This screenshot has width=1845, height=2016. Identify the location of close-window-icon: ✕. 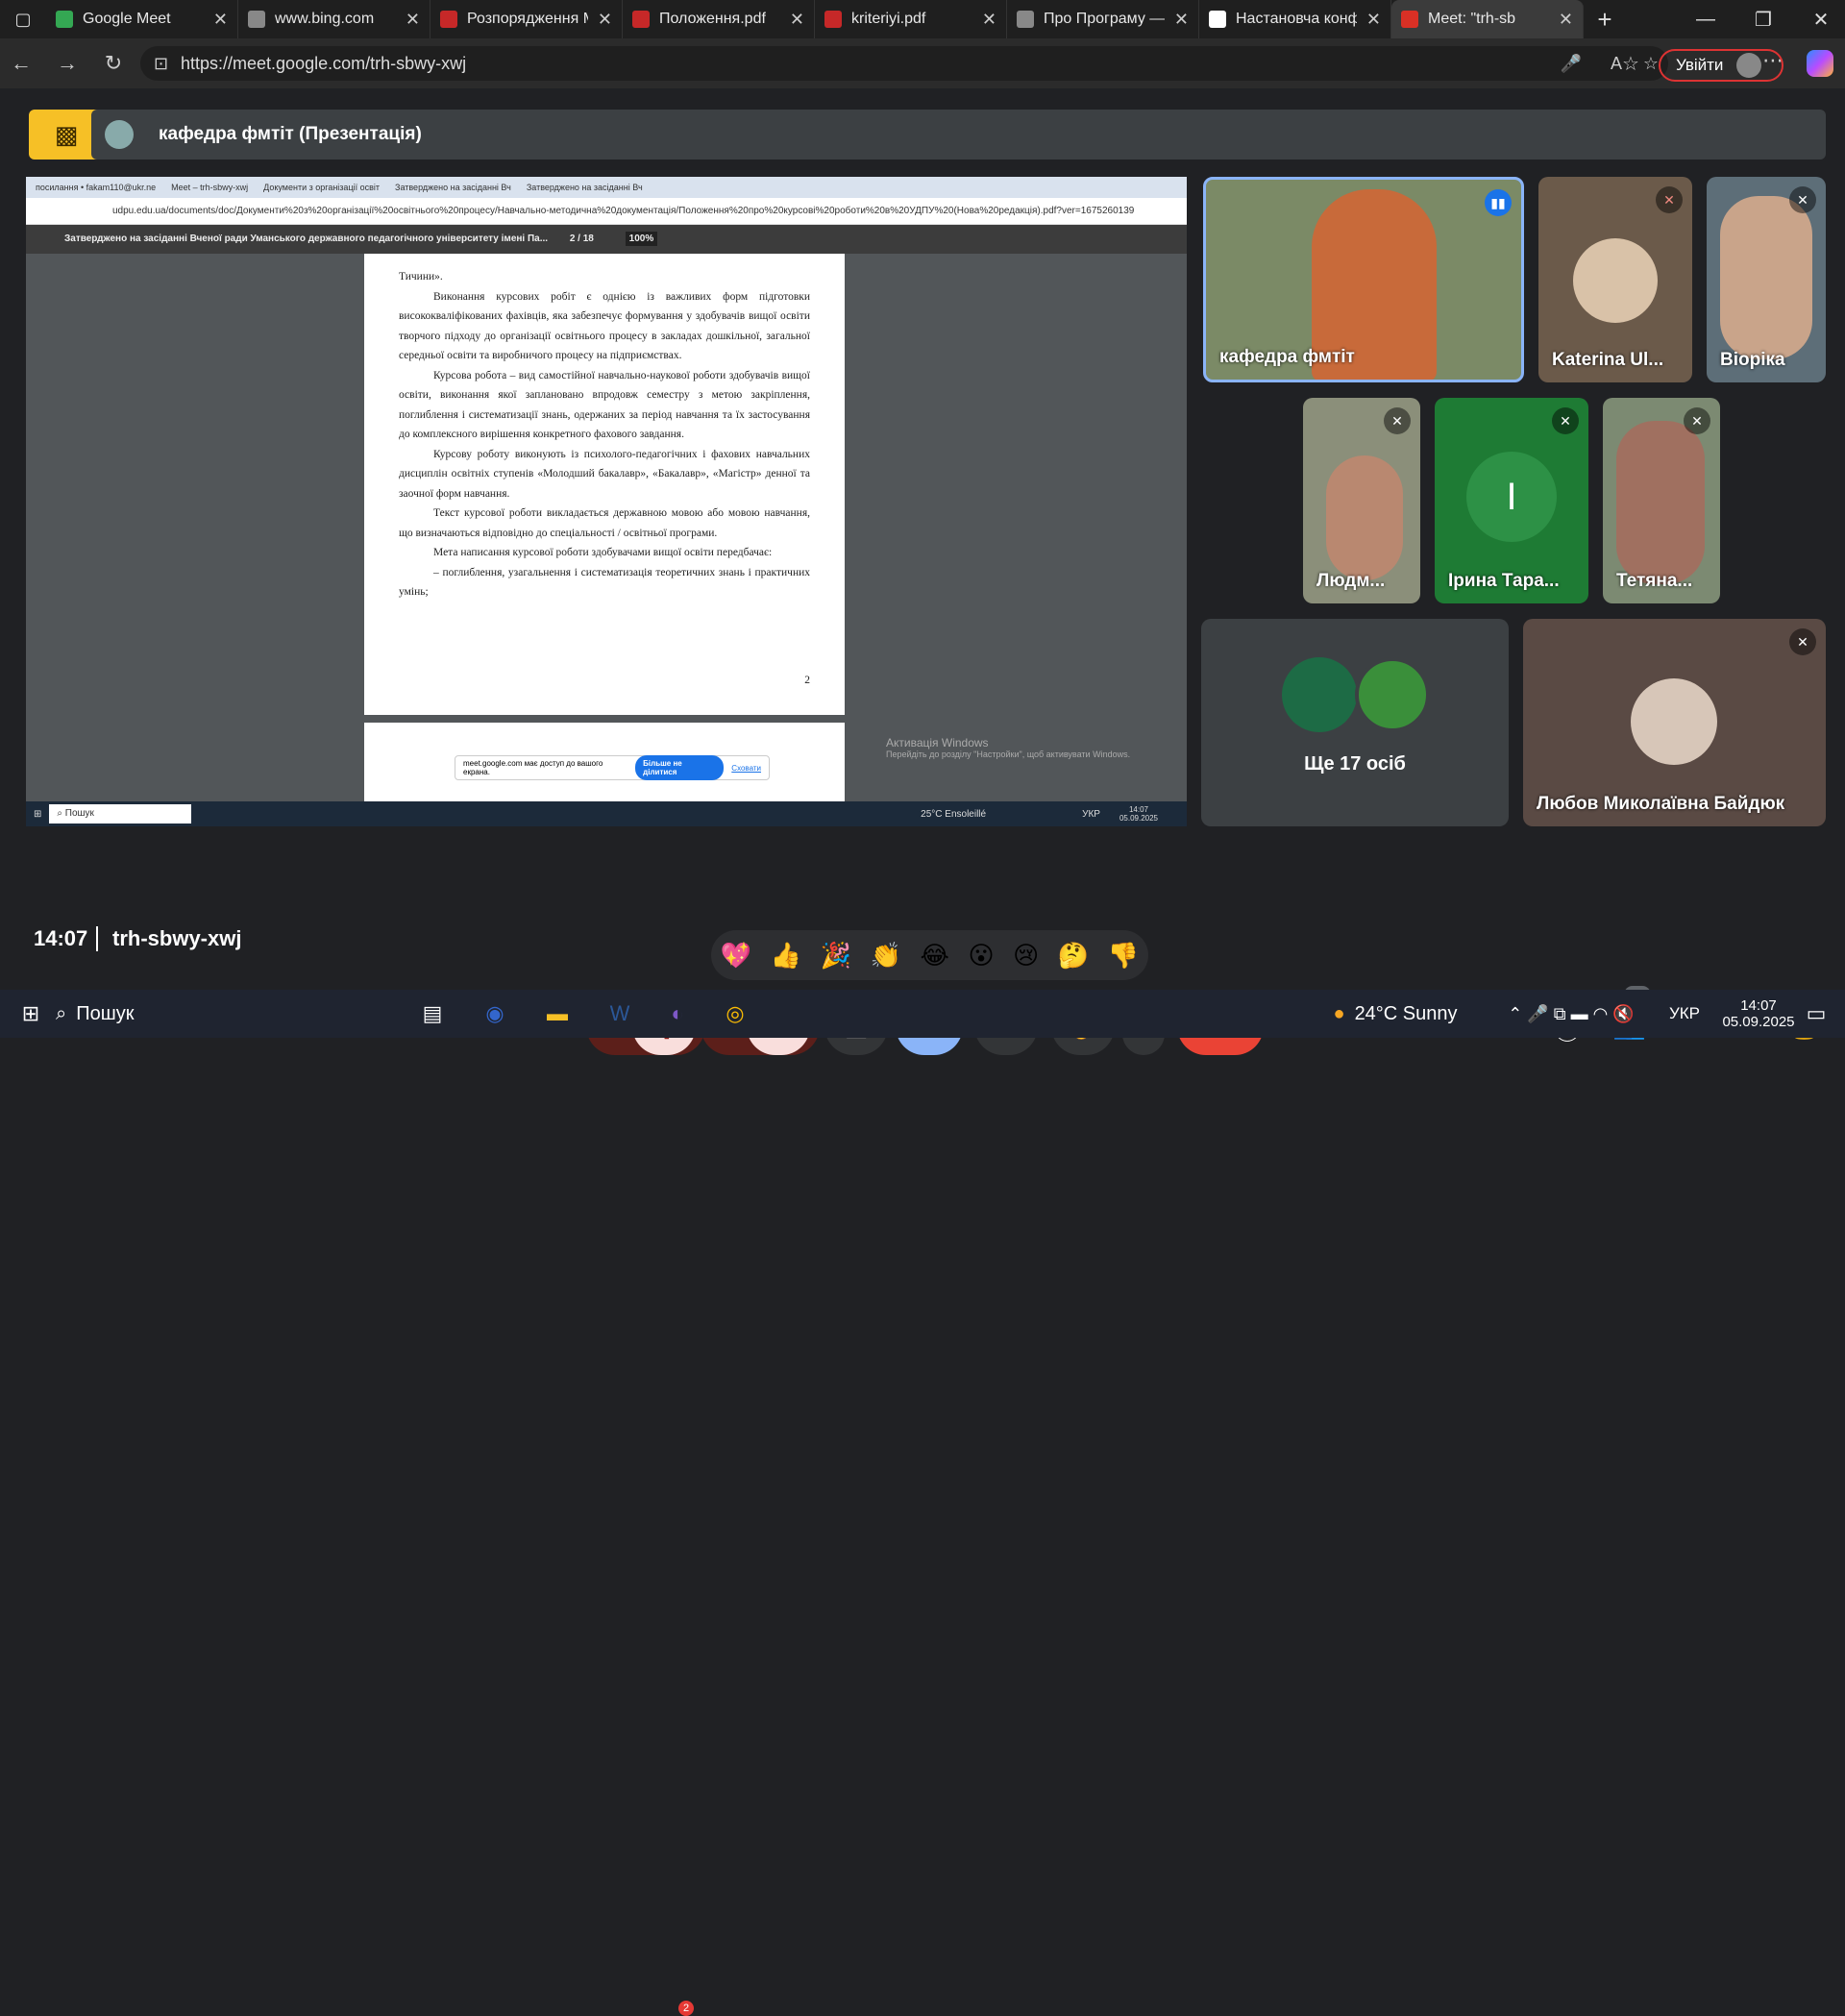
(1819, 19).